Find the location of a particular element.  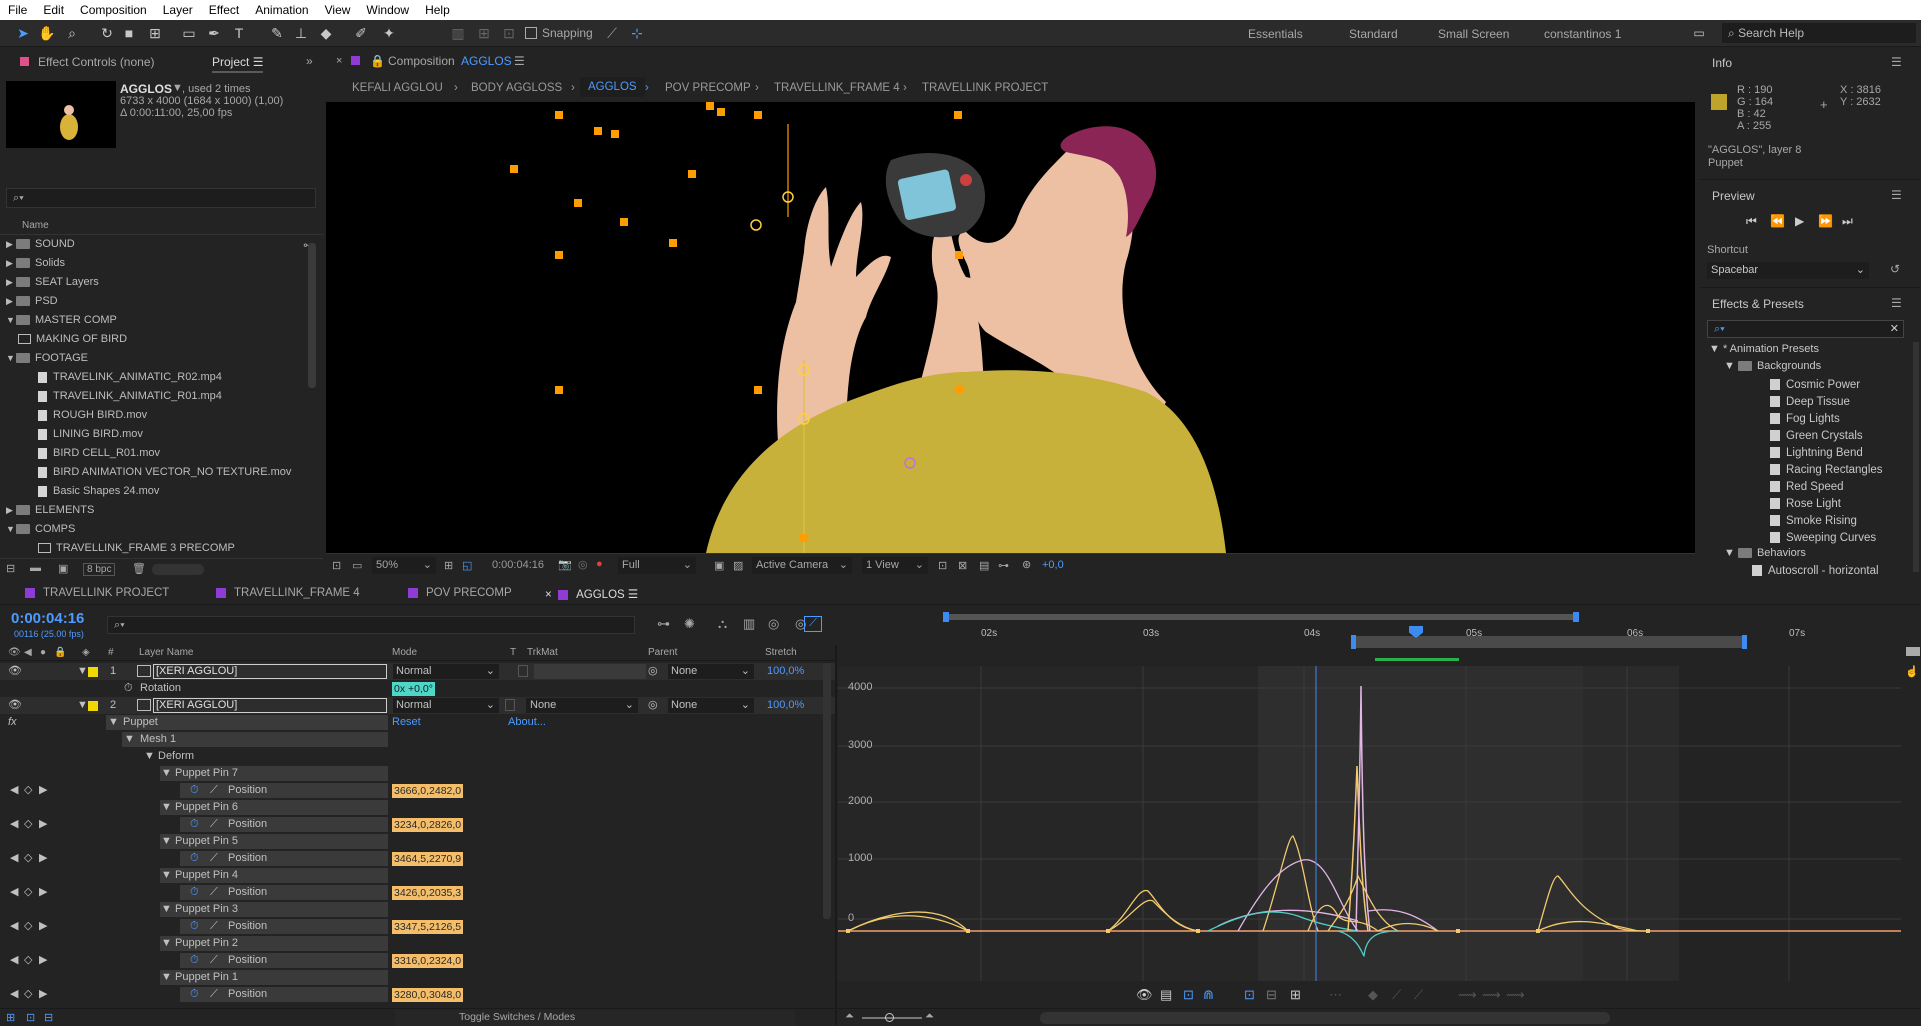

auto-bezier-icon: ⟋ is located at coordinates (1418, 995).